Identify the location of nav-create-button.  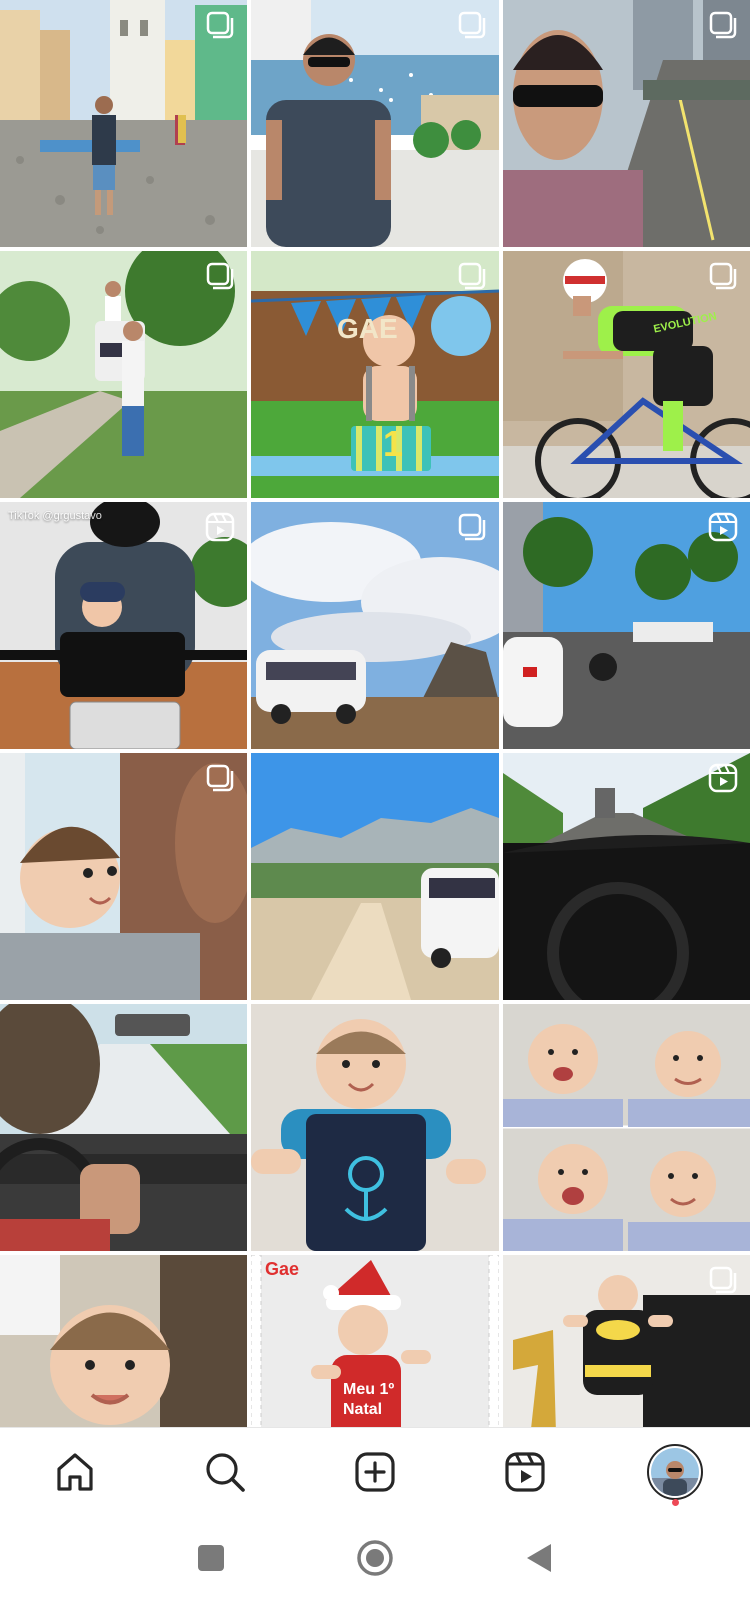
(375, 1472).